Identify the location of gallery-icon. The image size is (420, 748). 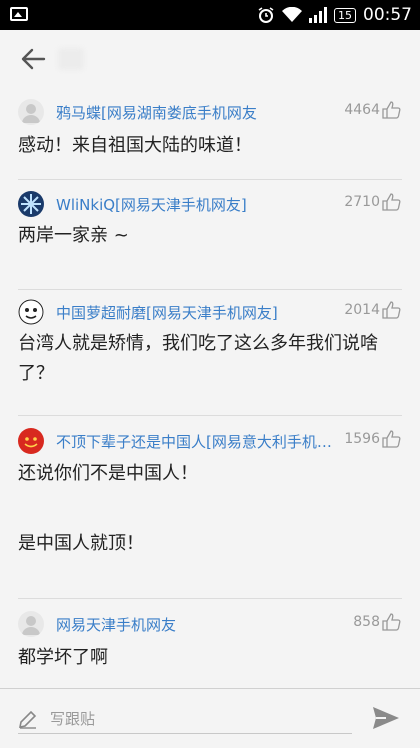
(19, 14).